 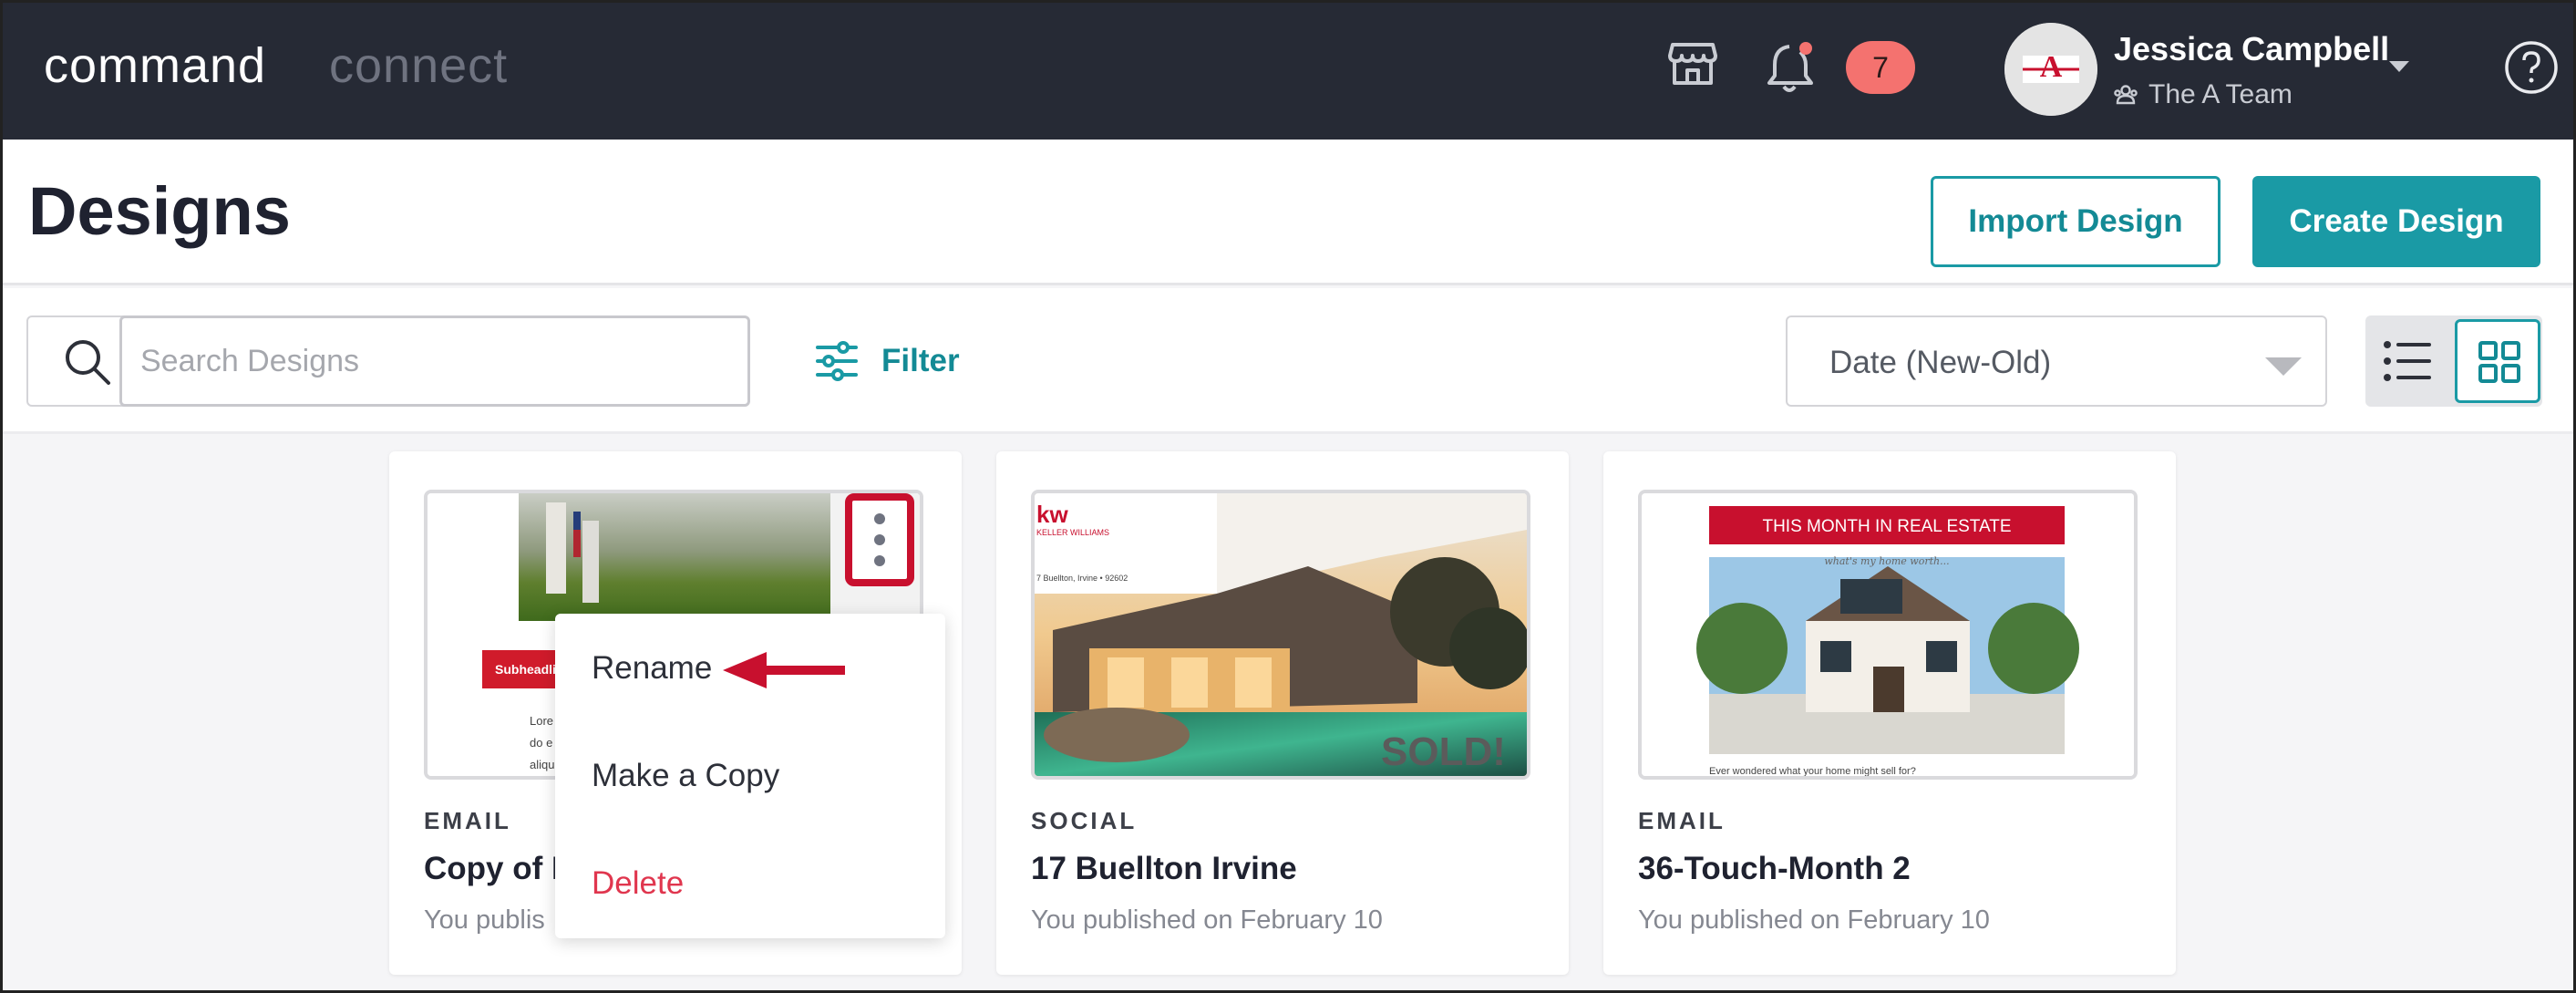 What do you see at coordinates (159, 211) in the screenshot?
I see `page-title: Designs` at bounding box center [159, 211].